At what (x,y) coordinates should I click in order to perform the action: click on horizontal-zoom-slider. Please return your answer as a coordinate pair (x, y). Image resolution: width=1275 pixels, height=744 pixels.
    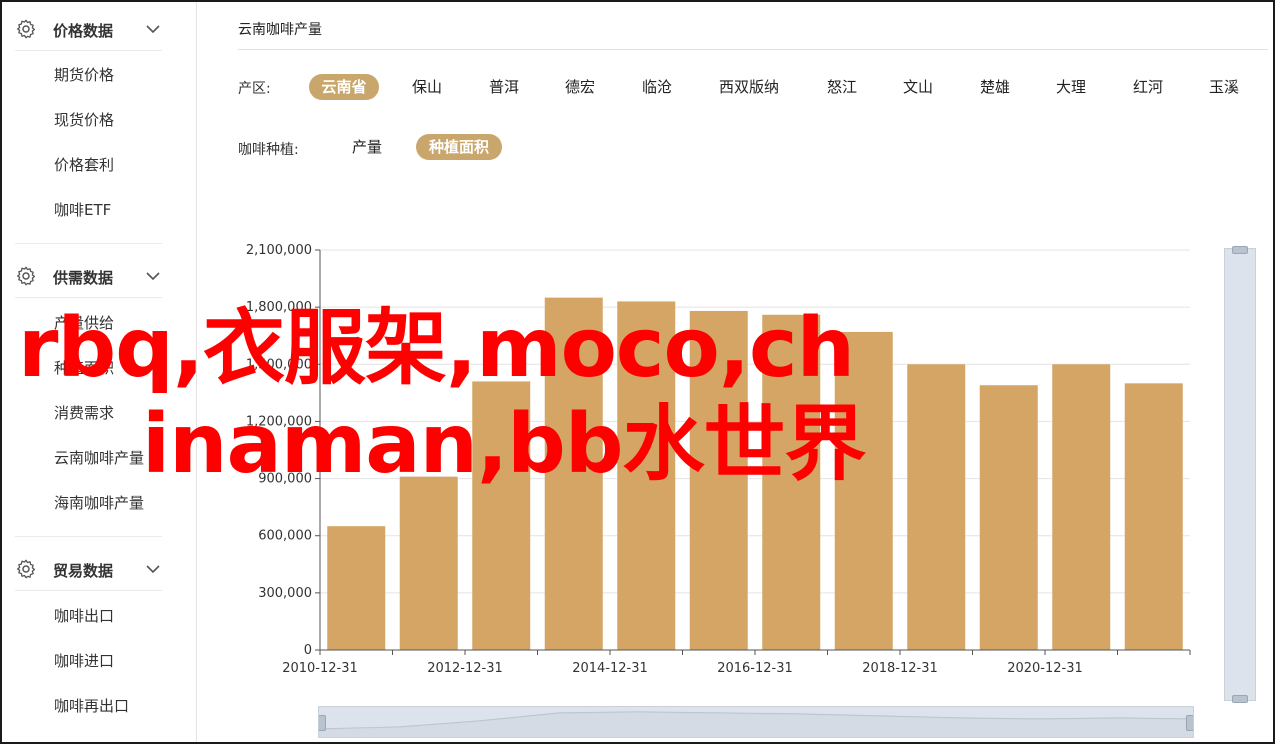
    Looking at the image, I should click on (756, 722).